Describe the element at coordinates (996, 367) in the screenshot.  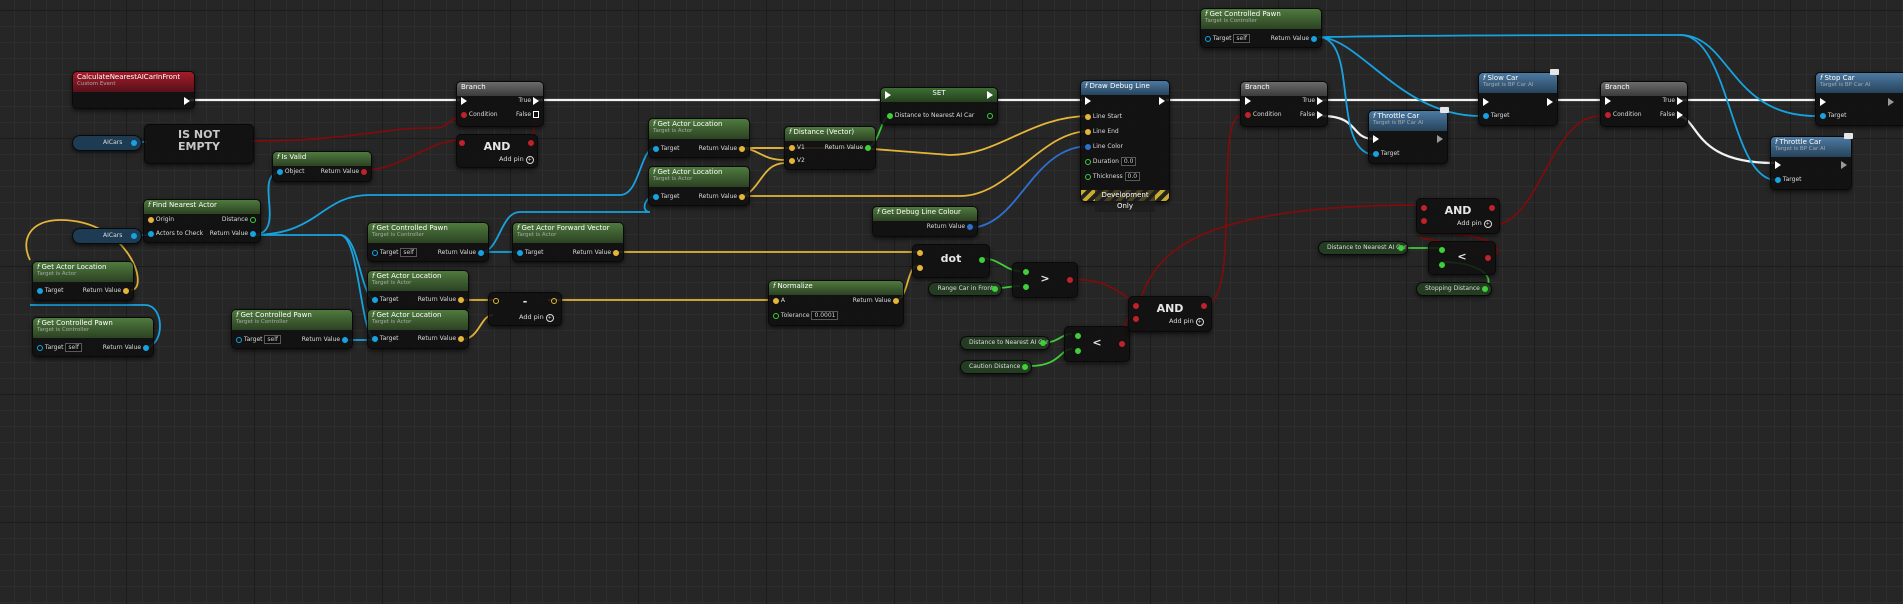
I see `caution-distance-variable: Caution Distance` at that location.